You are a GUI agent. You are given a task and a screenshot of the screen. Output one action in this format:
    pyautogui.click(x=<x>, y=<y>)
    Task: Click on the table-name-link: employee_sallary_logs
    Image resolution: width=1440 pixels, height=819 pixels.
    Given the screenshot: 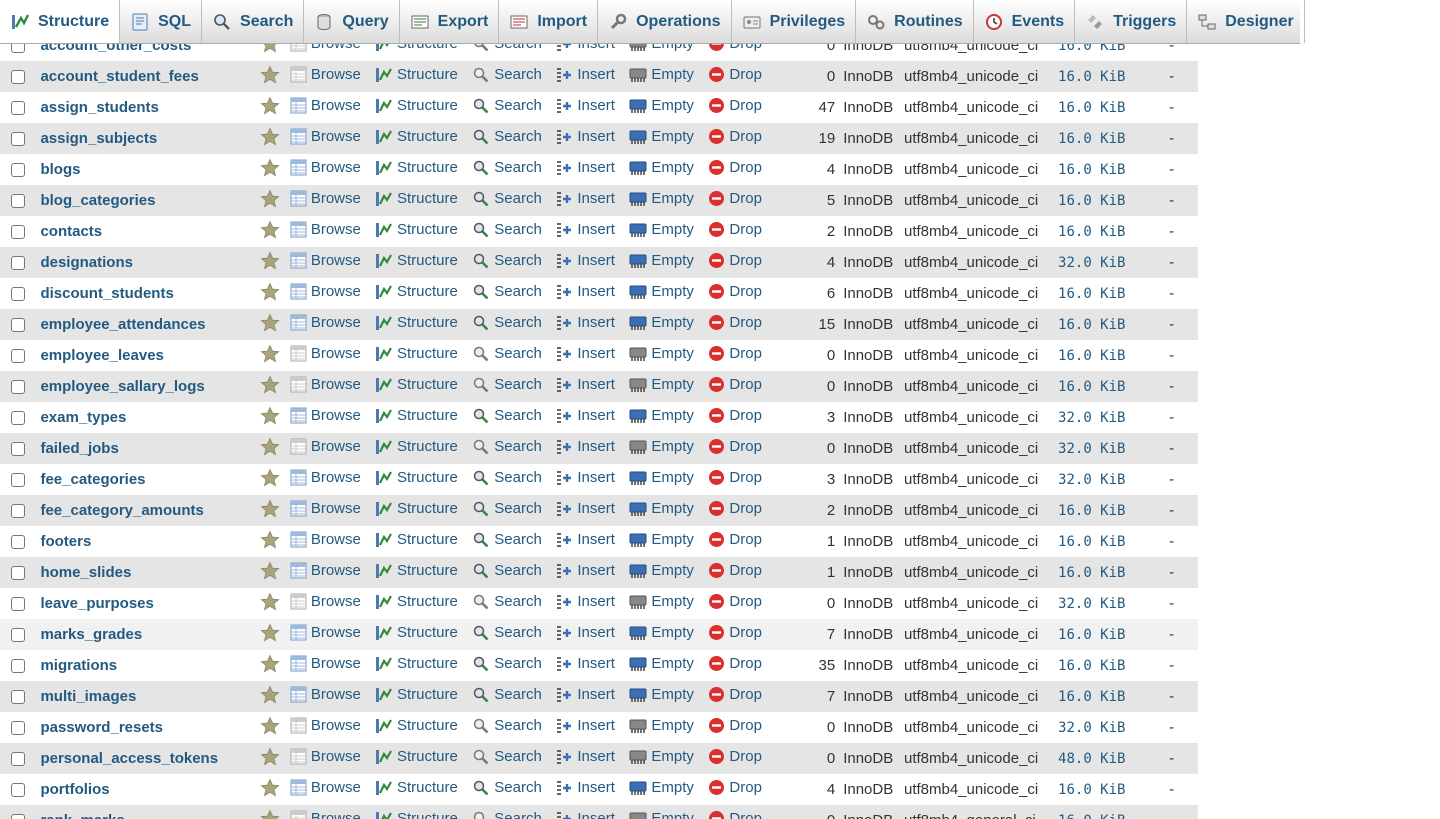 What is the action you would take?
    pyautogui.click(x=141, y=386)
    